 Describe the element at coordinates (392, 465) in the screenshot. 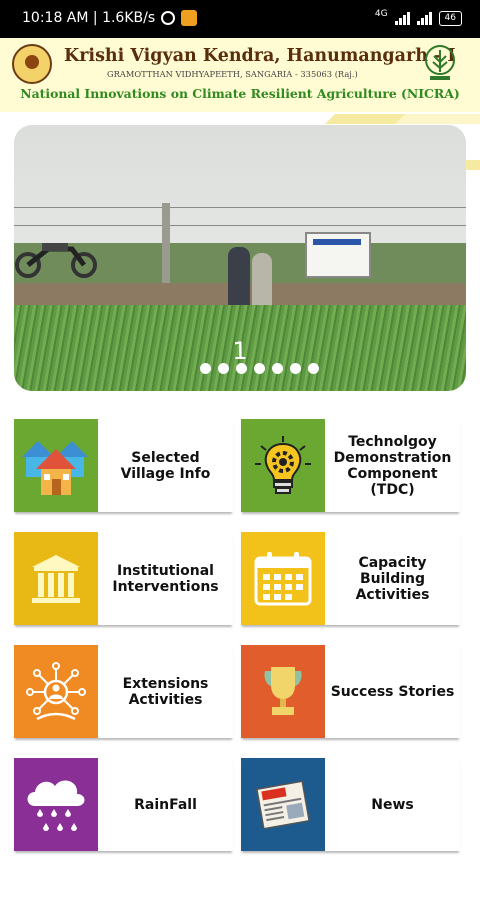

I see `technology-demonstration-label: Technolgoy Demonstration Component (TDC)` at that location.